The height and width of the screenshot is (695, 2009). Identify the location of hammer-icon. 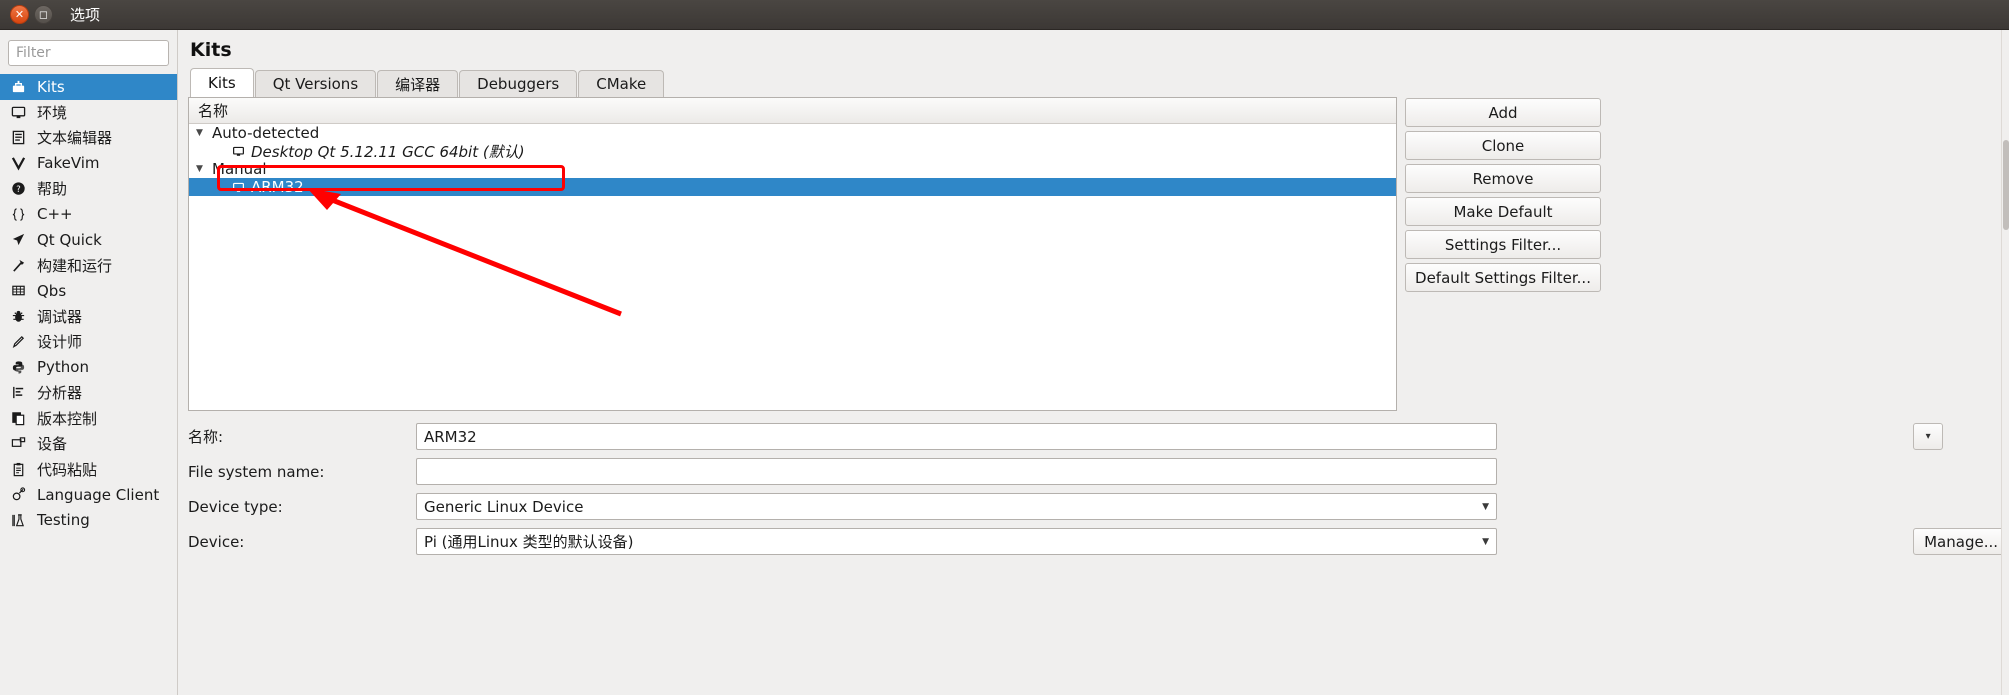
(18, 265).